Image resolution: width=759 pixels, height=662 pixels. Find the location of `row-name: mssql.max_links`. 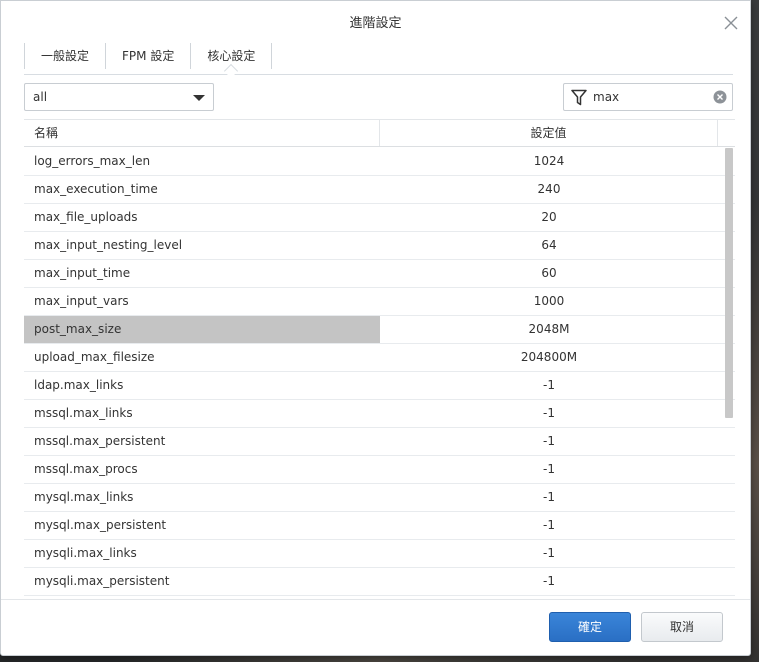

row-name: mssql.max_links is located at coordinates (83, 413).